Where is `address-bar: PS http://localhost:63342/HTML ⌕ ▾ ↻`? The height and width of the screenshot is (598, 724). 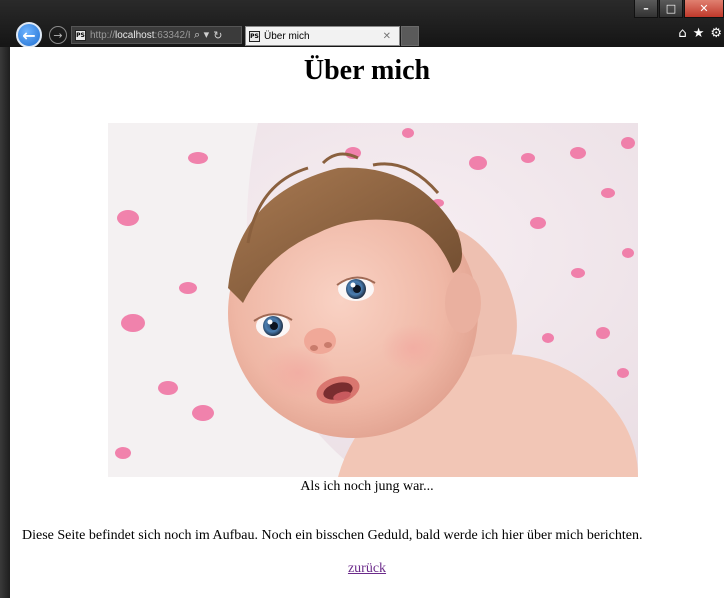
address-bar: PS http://localhost:63342/HTML ⌕ ▾ ↻ is located at coordinates (156, 35).